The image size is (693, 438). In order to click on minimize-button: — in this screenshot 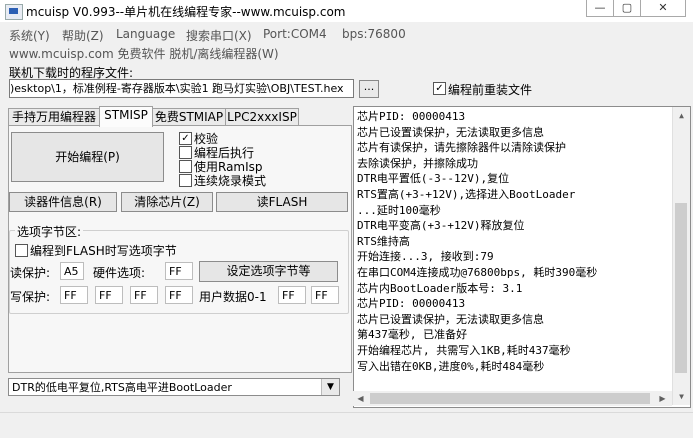, I will do `click(600, 8)`.